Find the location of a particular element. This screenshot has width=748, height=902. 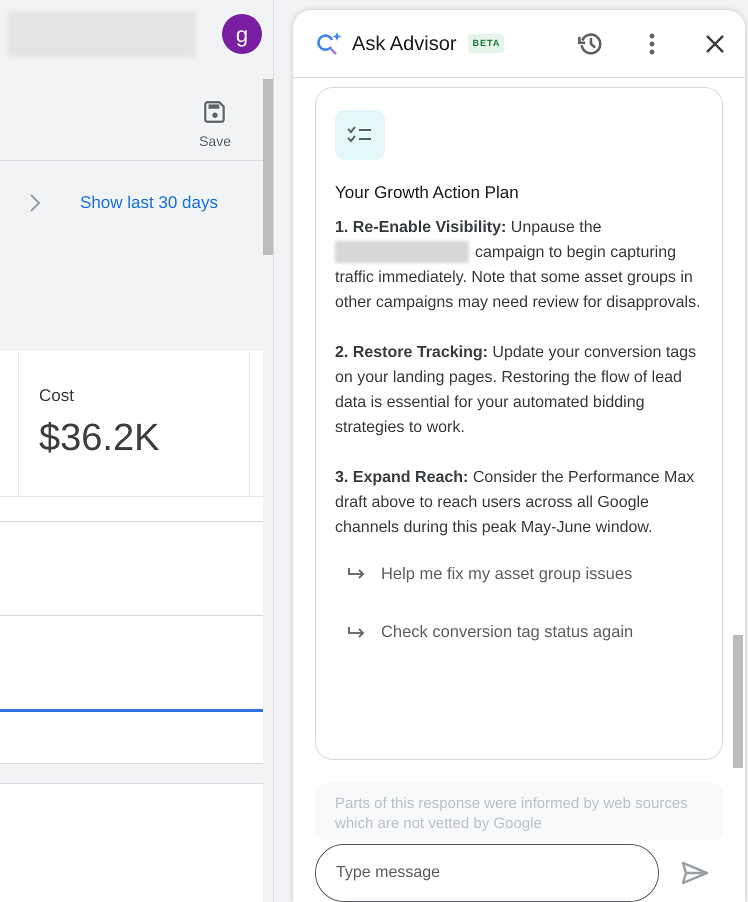

metric-label: Cost is located at coordinates (57, 396).